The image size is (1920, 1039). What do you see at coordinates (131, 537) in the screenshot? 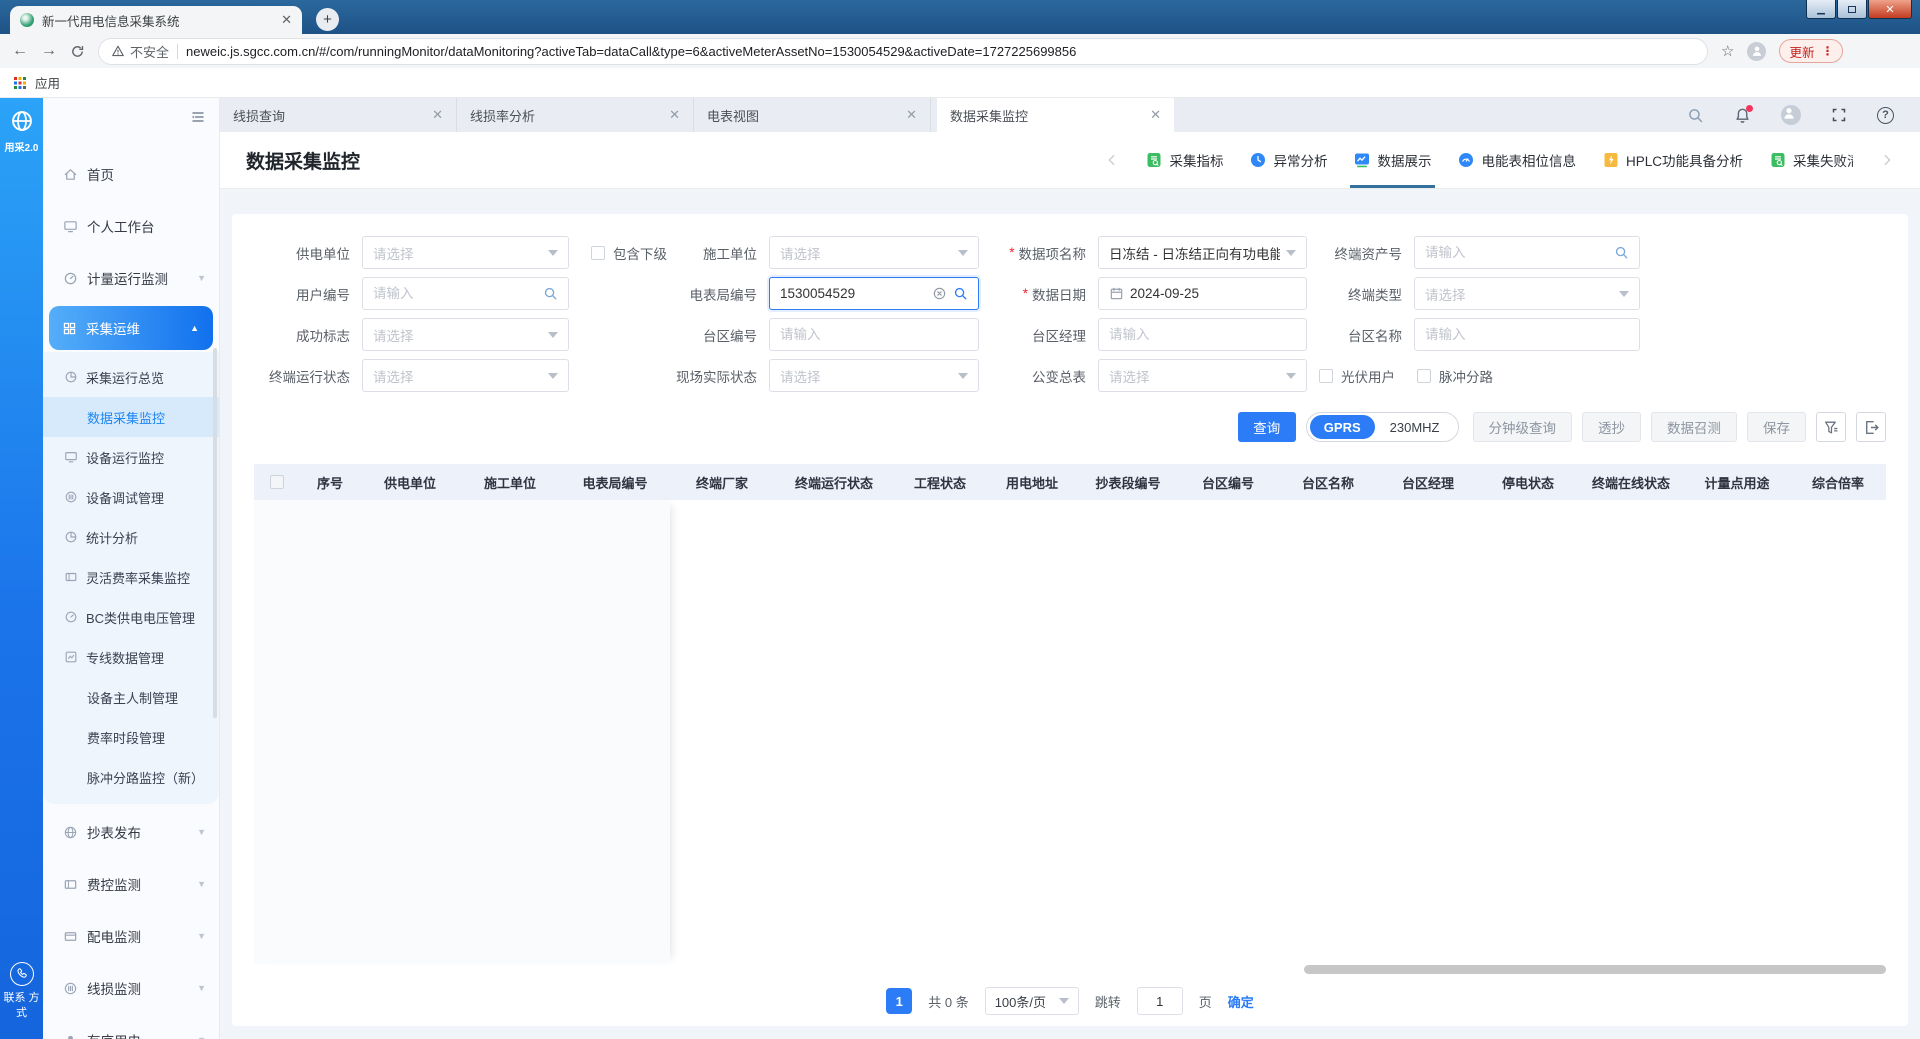
I see `sidebar-item-statistics: 统计分析` at bounding box center [131, 537].